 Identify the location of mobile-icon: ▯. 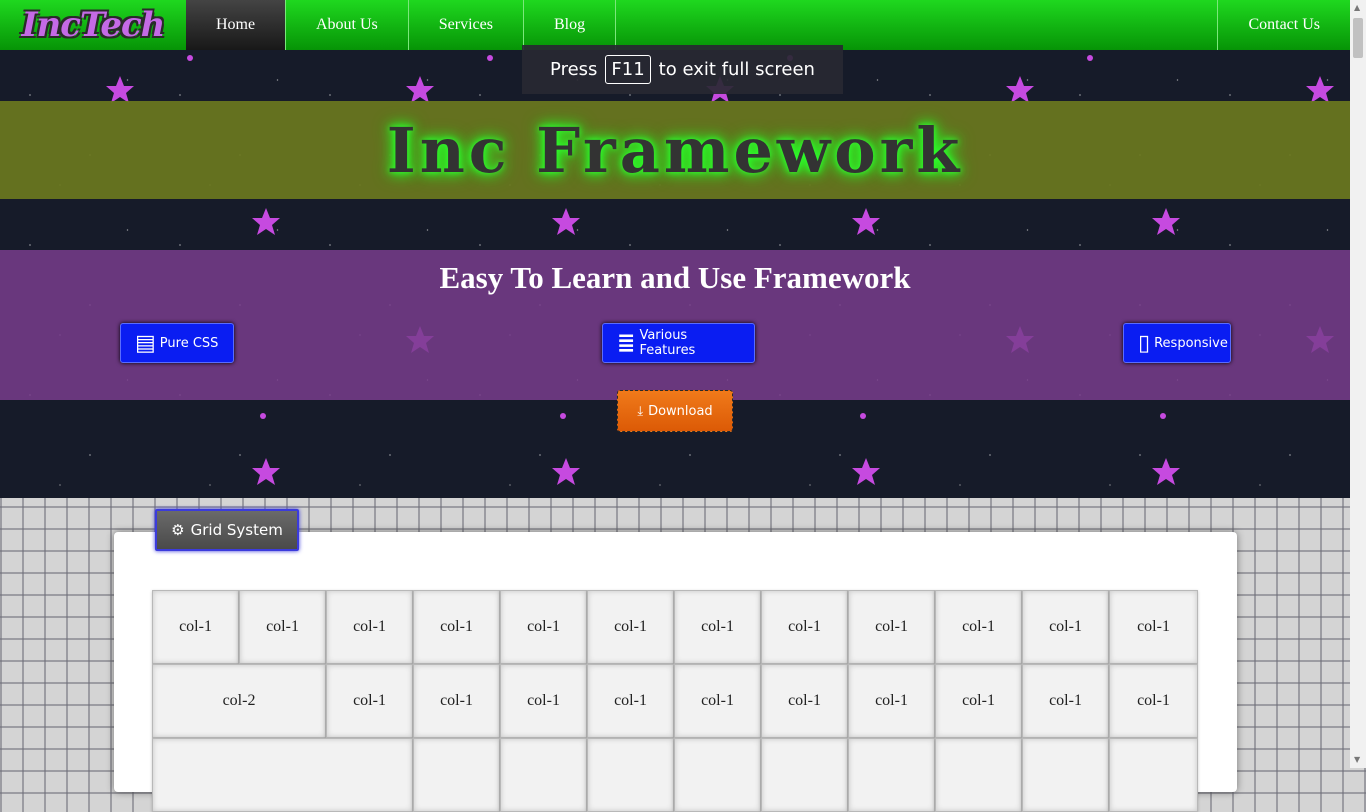
(1144, 343).